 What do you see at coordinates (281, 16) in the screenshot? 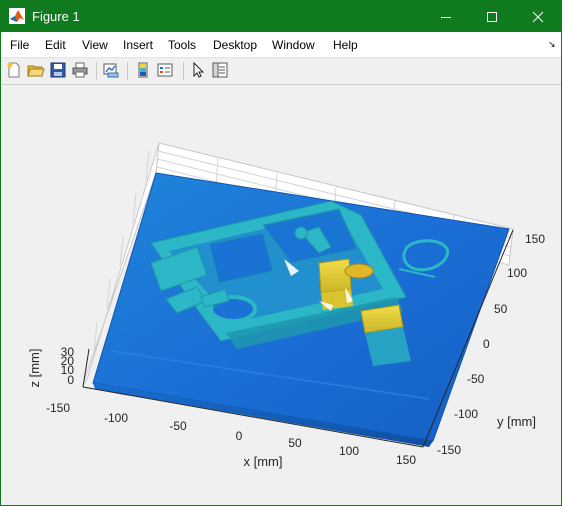
I see `title-bar: Figure 1` at bounding box center [281, 16].